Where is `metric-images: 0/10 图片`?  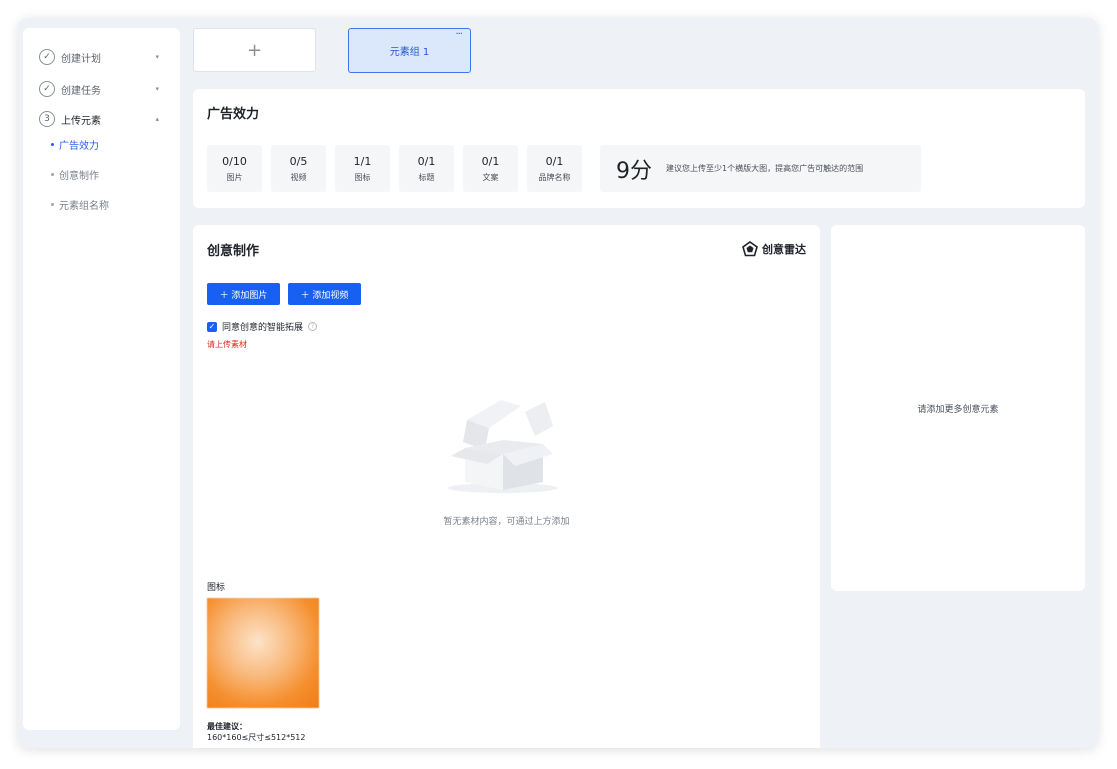 metric-images: 0/10 图片 is located at coordinates (234, 168).